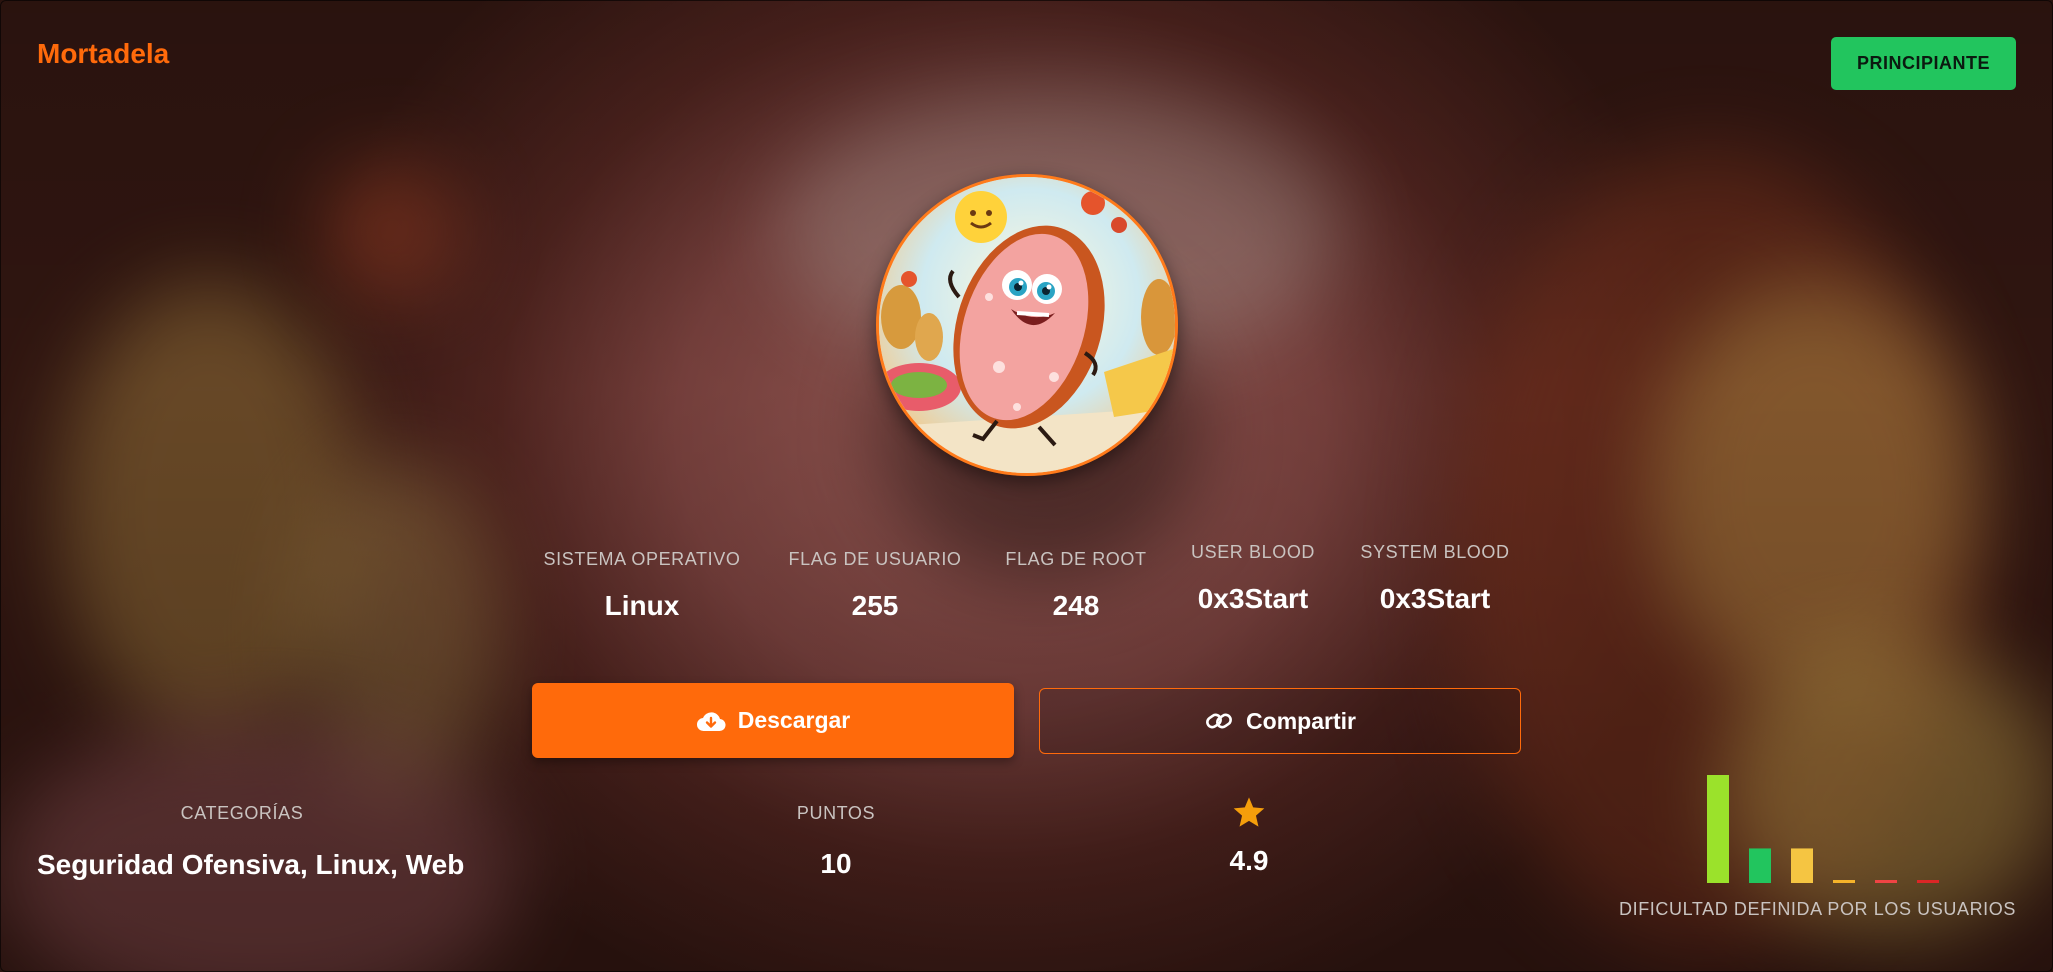 The width and height of the screenshot is (2053, 972). I want to click on stat-user-flag: FLAG DE USUARIO 255, so click(875, 585).